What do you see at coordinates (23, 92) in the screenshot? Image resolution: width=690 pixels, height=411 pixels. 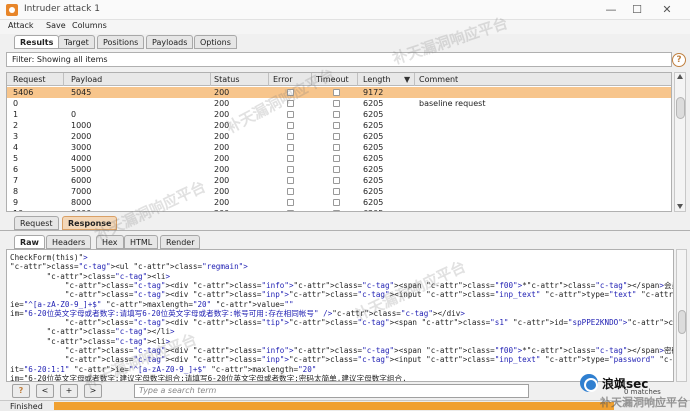 I see `cell-request: 5406` at bounding box center [23, 92].